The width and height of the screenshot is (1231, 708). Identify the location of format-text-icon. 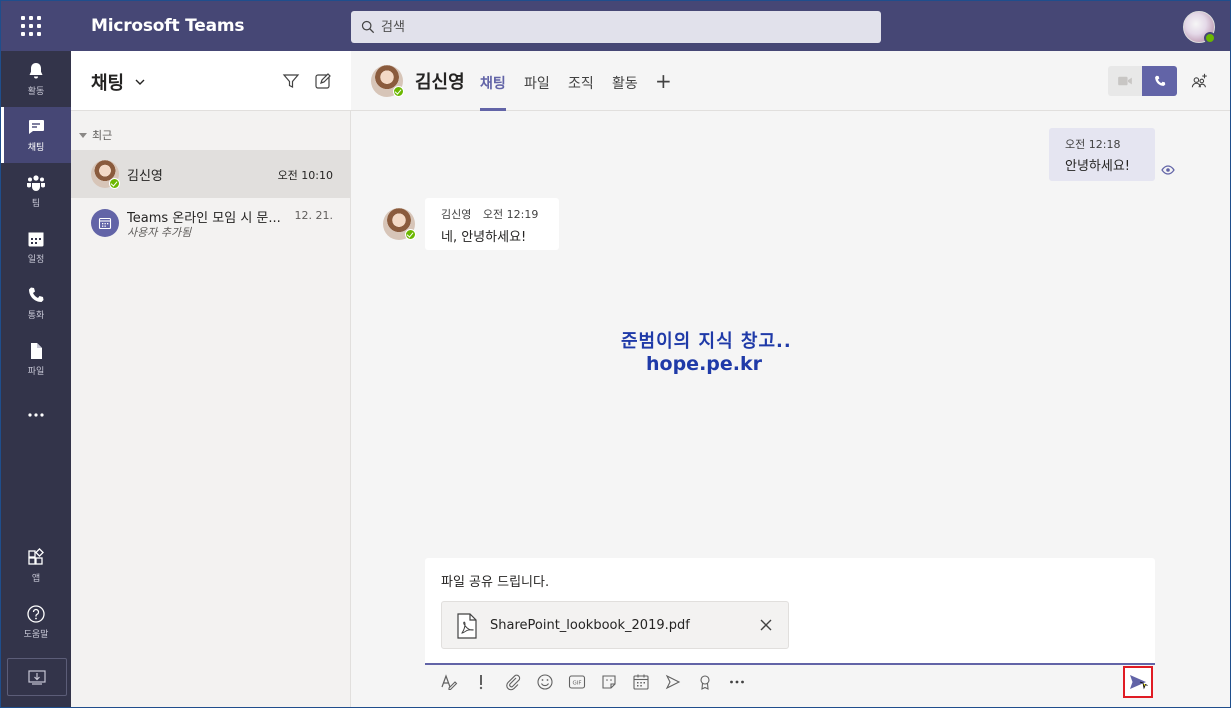
(449, 682).